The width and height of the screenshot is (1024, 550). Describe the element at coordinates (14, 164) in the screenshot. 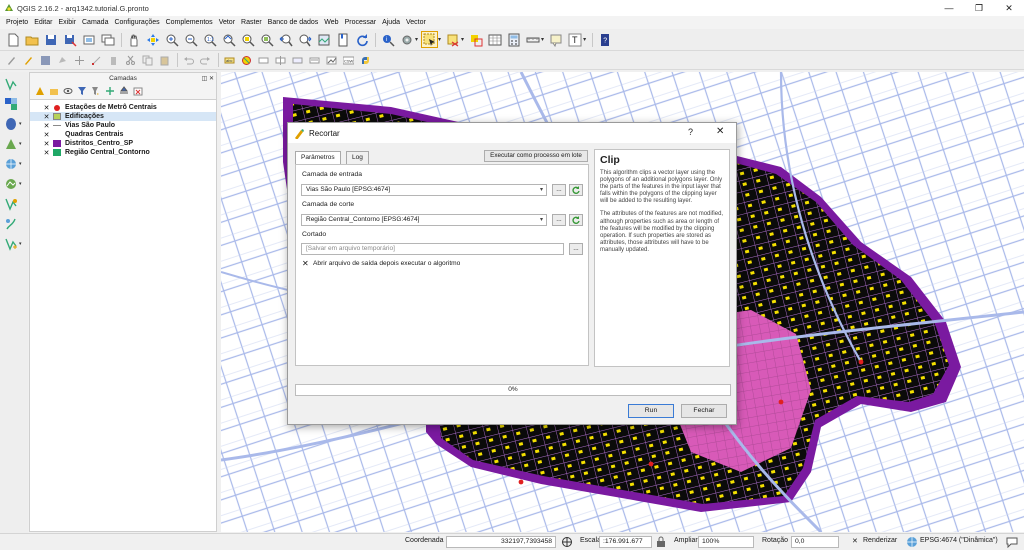

I see `add-wms-layer-icon: ▾` at that location.